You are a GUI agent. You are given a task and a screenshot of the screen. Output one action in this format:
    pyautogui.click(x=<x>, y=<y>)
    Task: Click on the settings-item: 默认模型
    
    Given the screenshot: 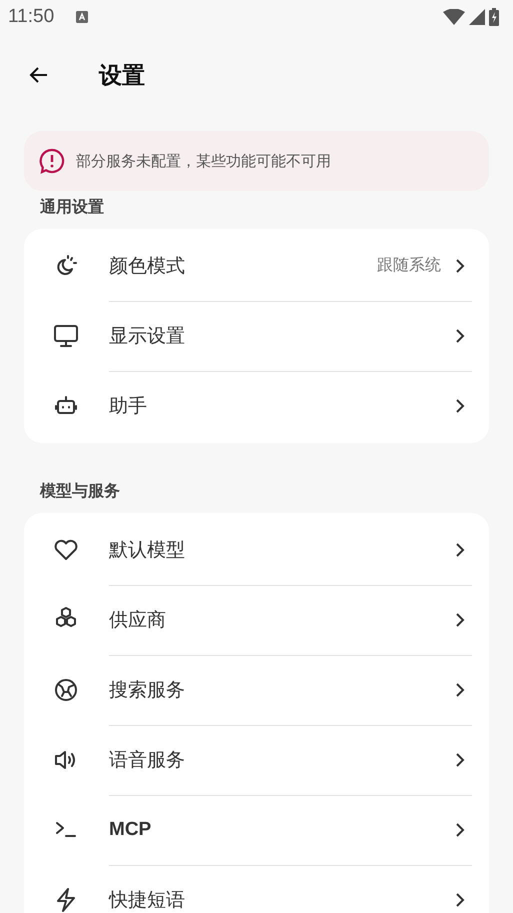 What is the action you would take?
    pyautogui.click(x=256, y=550)
    